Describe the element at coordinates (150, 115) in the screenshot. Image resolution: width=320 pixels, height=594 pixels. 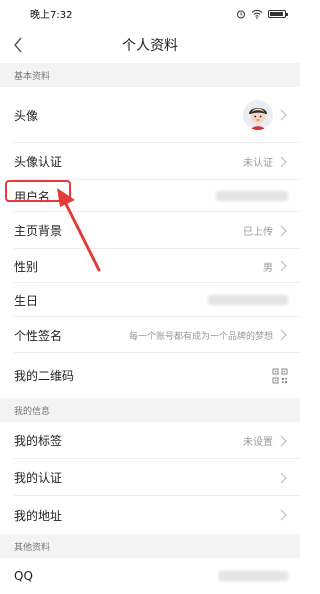
I see `row-avatar: 头像` at that location.